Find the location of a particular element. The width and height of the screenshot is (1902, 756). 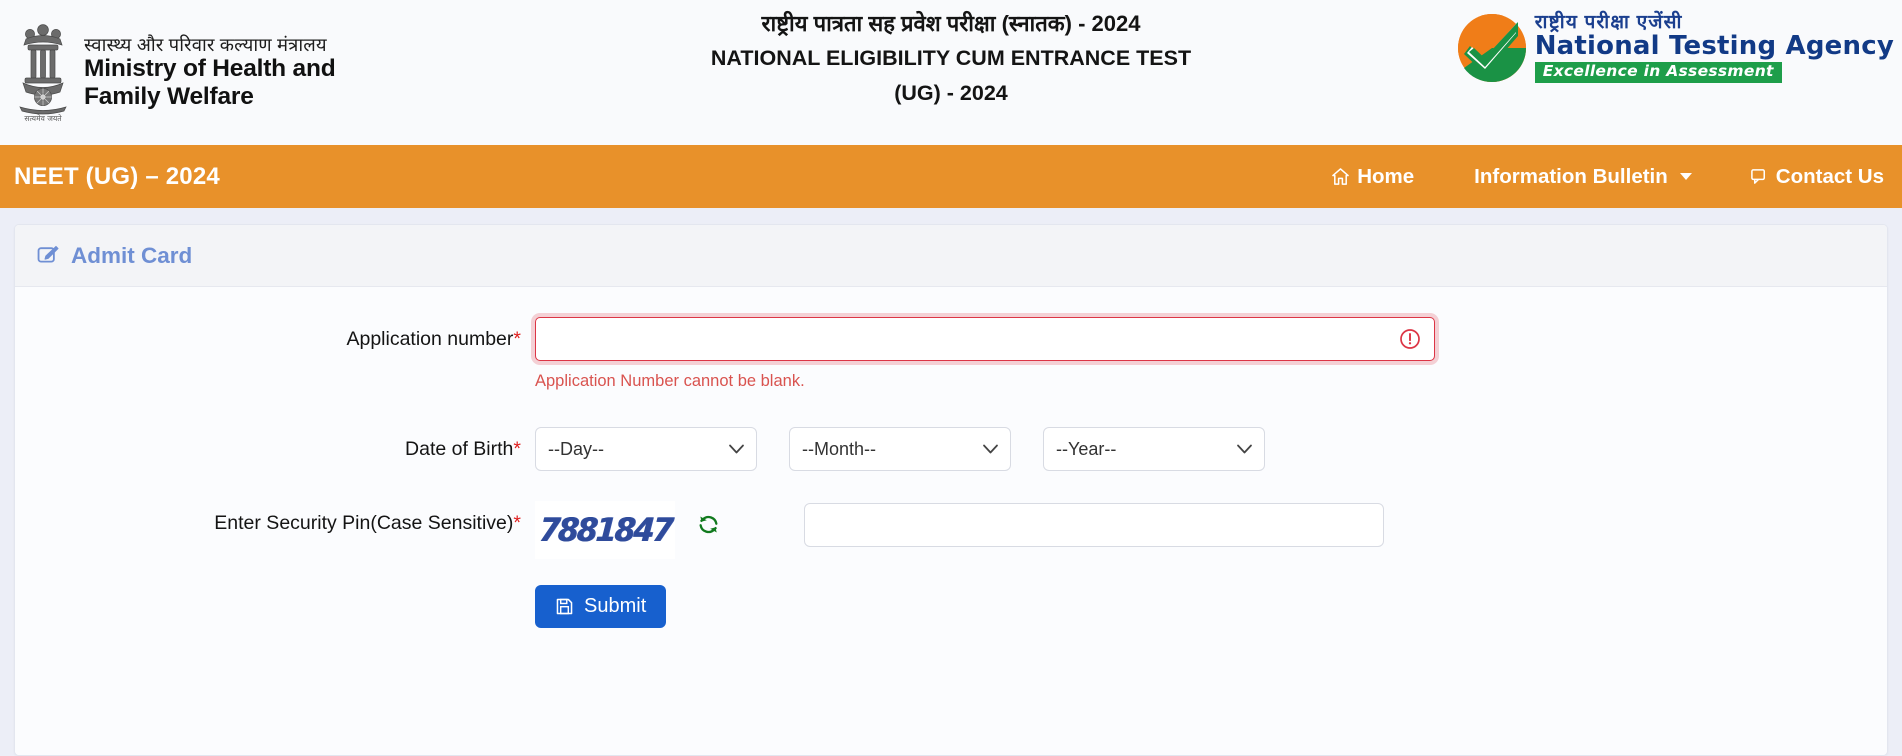

dob-year-select: --Year-- is located at coordinates (1154, 449).